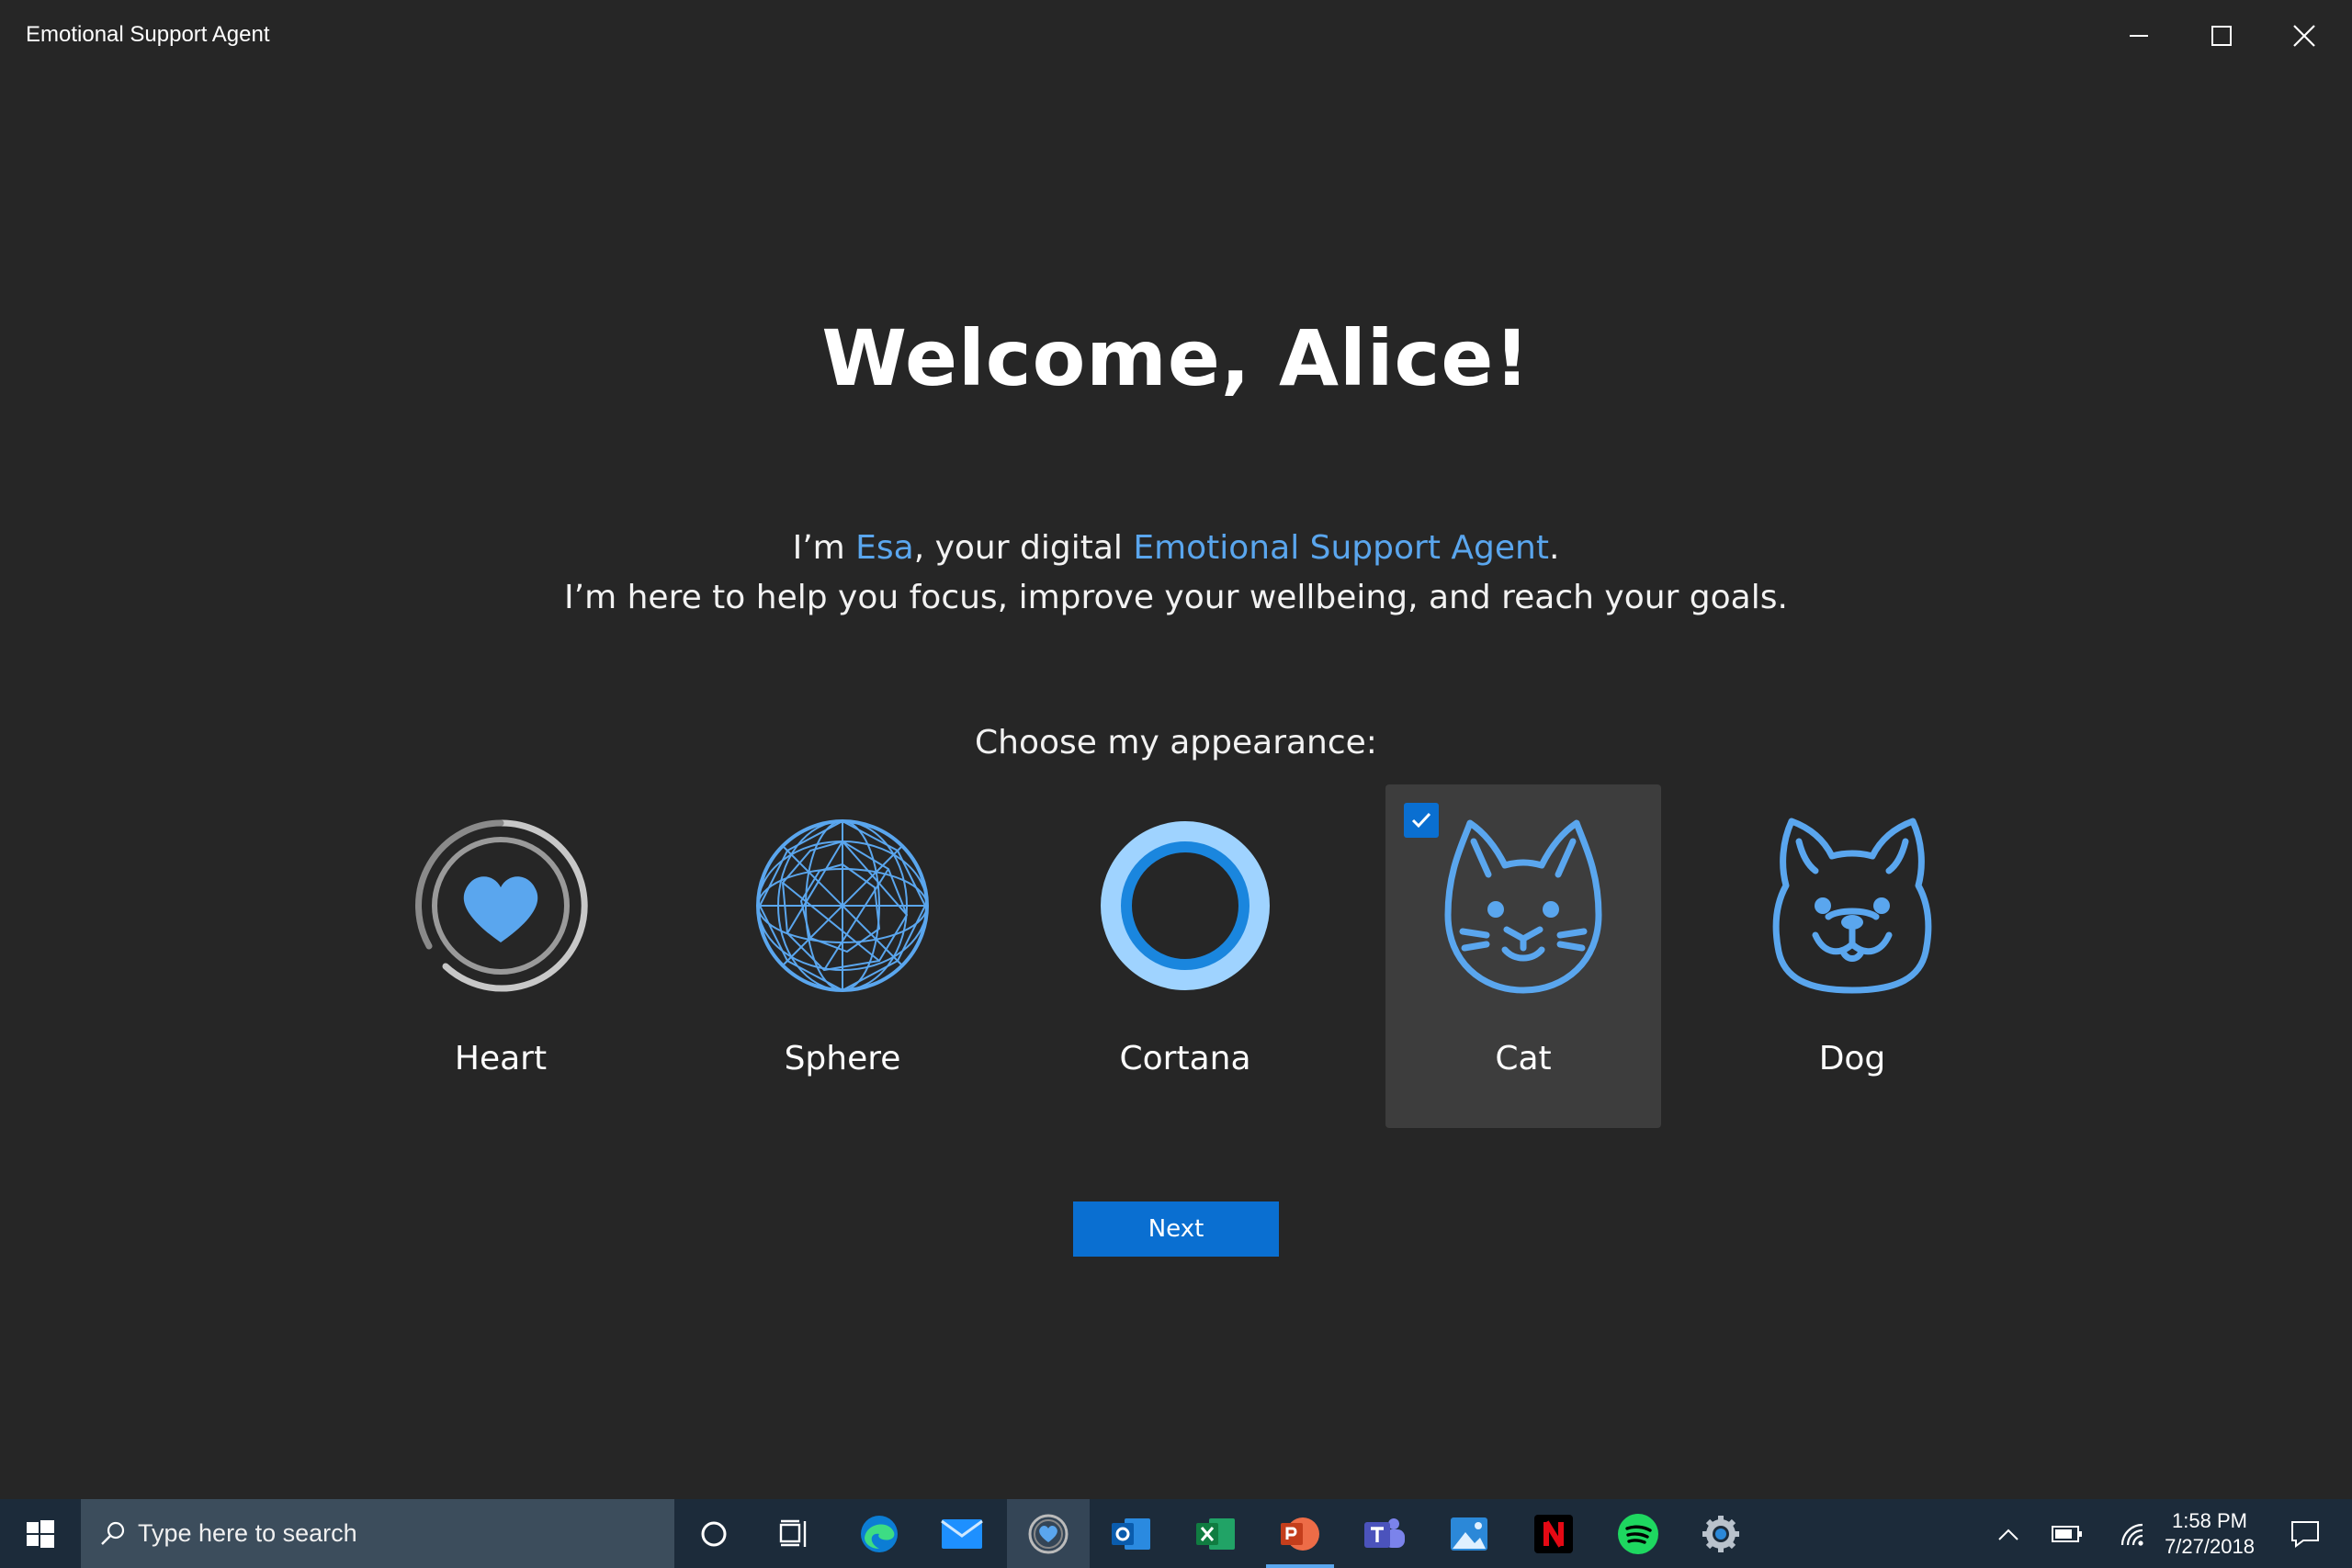 This screenshot has width=2352, height=1568. What do you see at coordinates (1852, 906) in the screenshot?
I see `dog-face-icon` at bounding box center [1852, 906].